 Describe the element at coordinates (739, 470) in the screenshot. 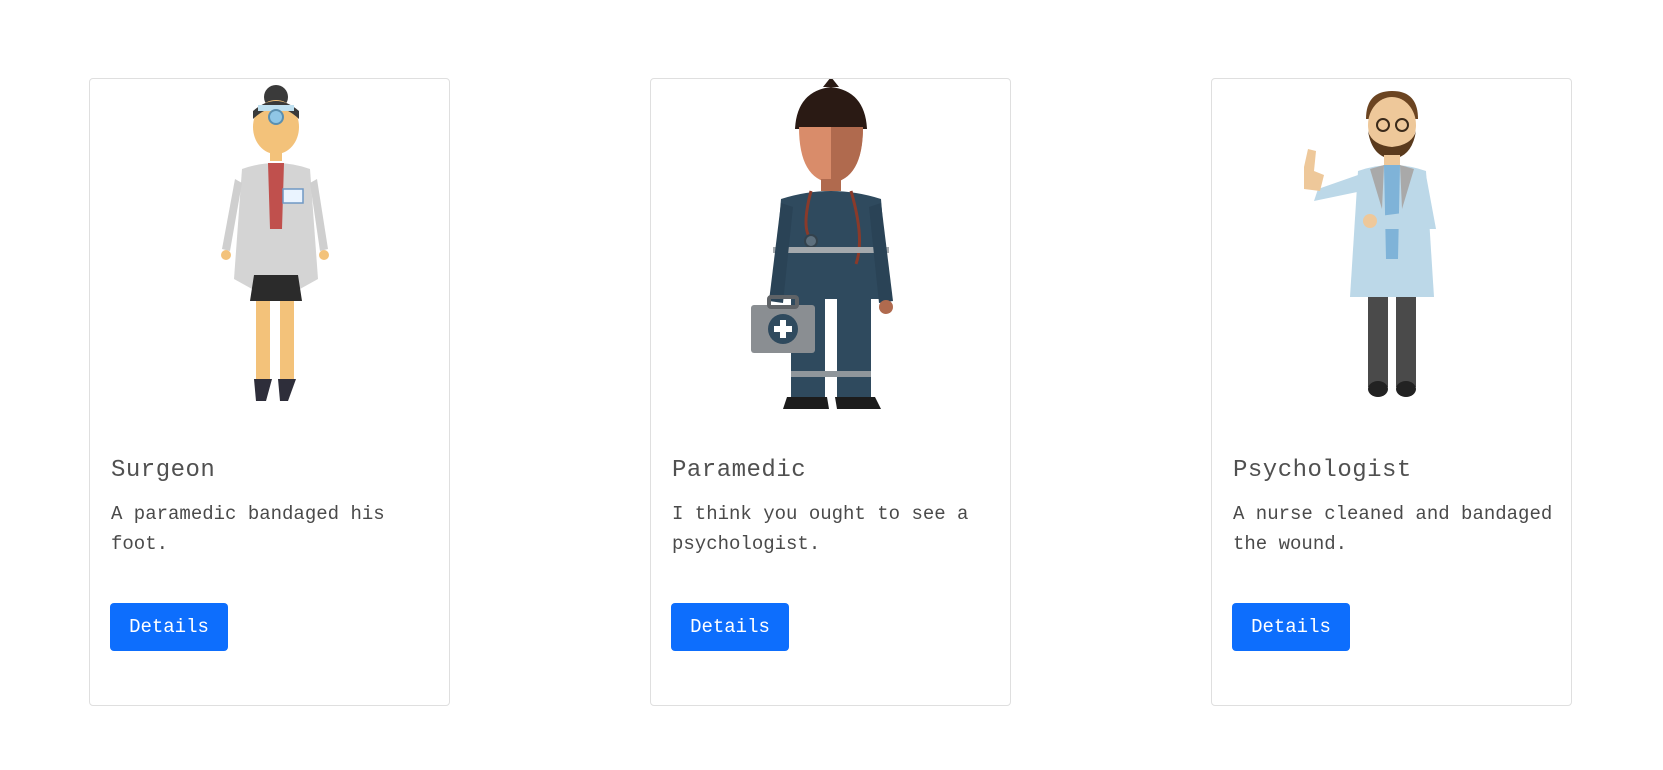

I see `card-title: Paramedic` at that location.